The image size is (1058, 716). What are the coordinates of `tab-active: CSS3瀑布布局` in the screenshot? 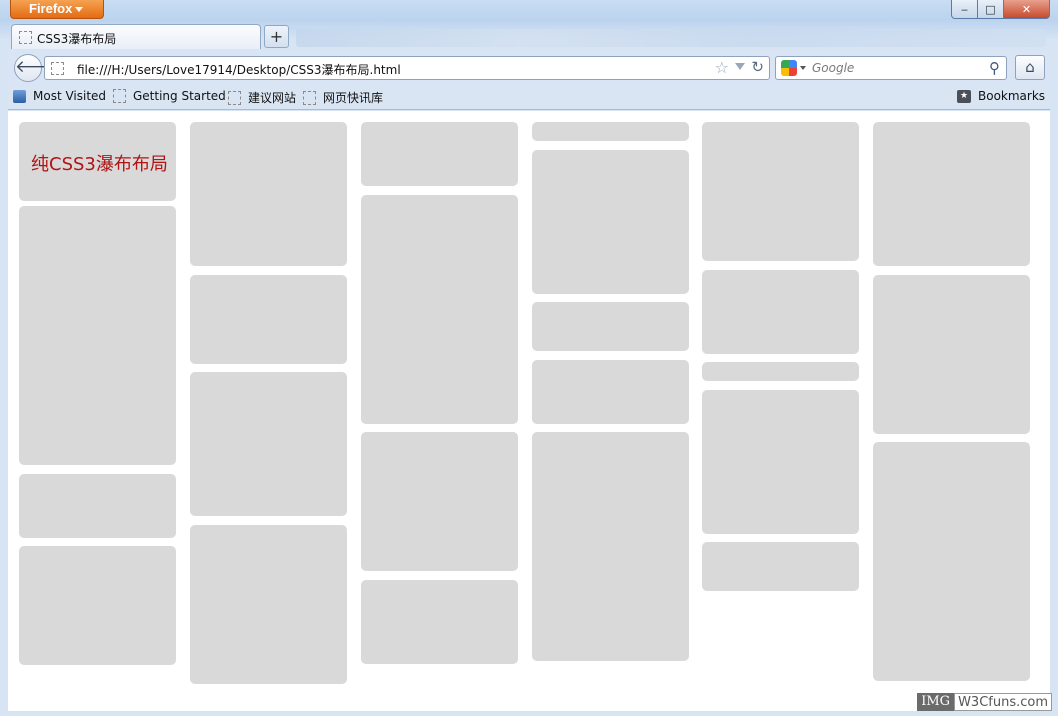 It's located at (136, 36).